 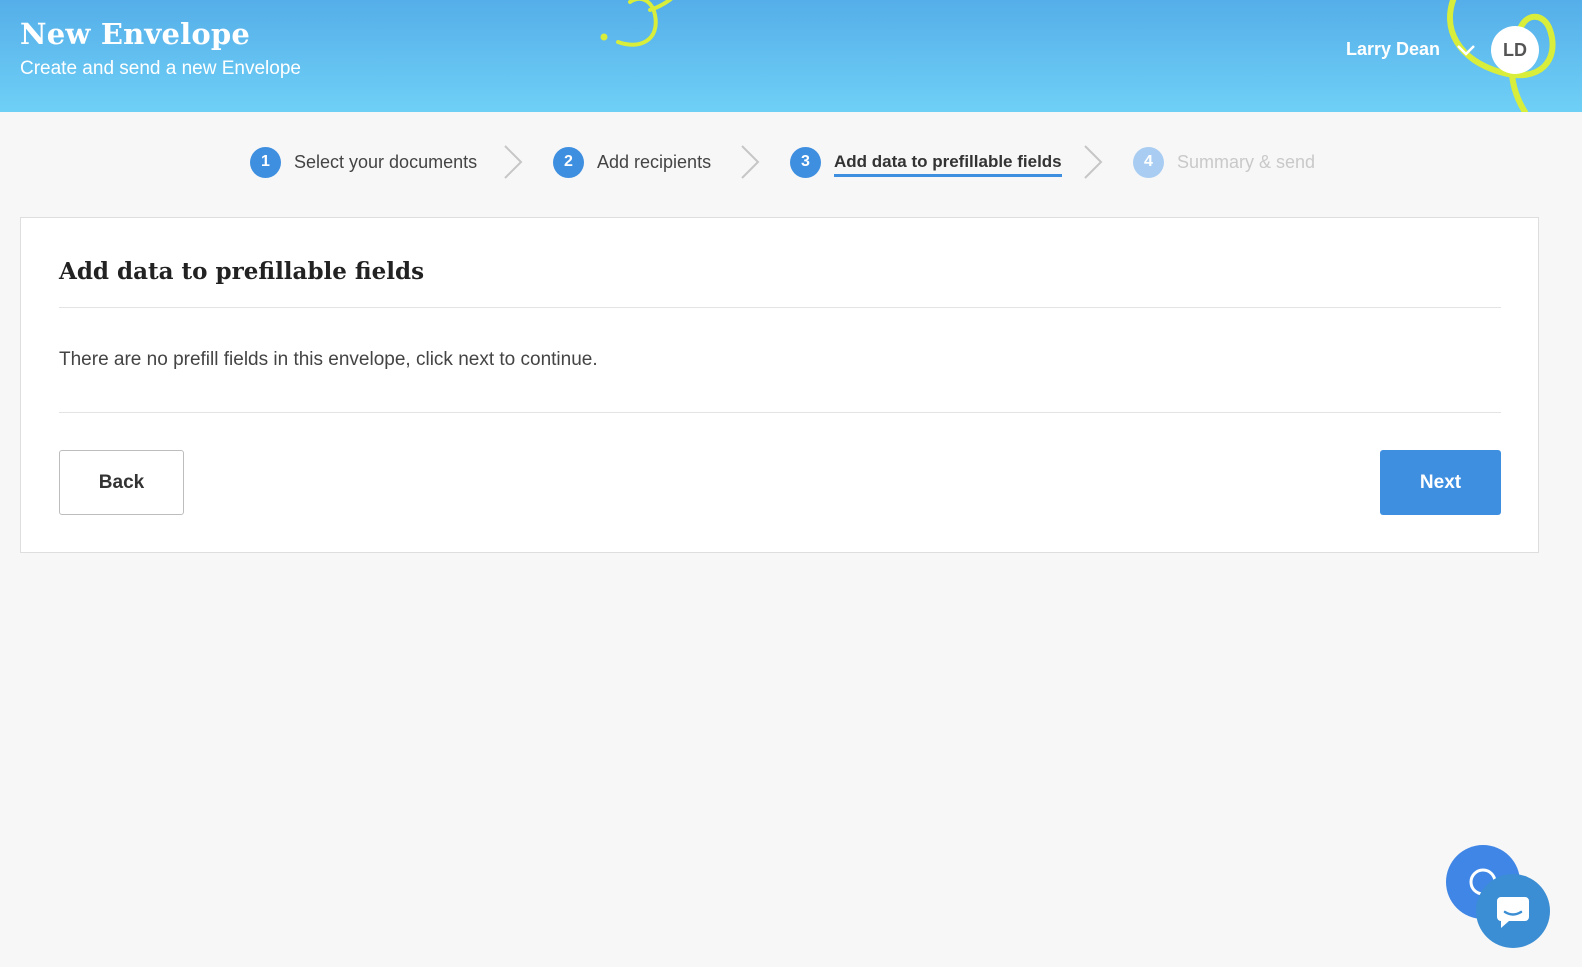 I want to click on step-select-documents: 1 Select your documents, so click(x=363, y=162).